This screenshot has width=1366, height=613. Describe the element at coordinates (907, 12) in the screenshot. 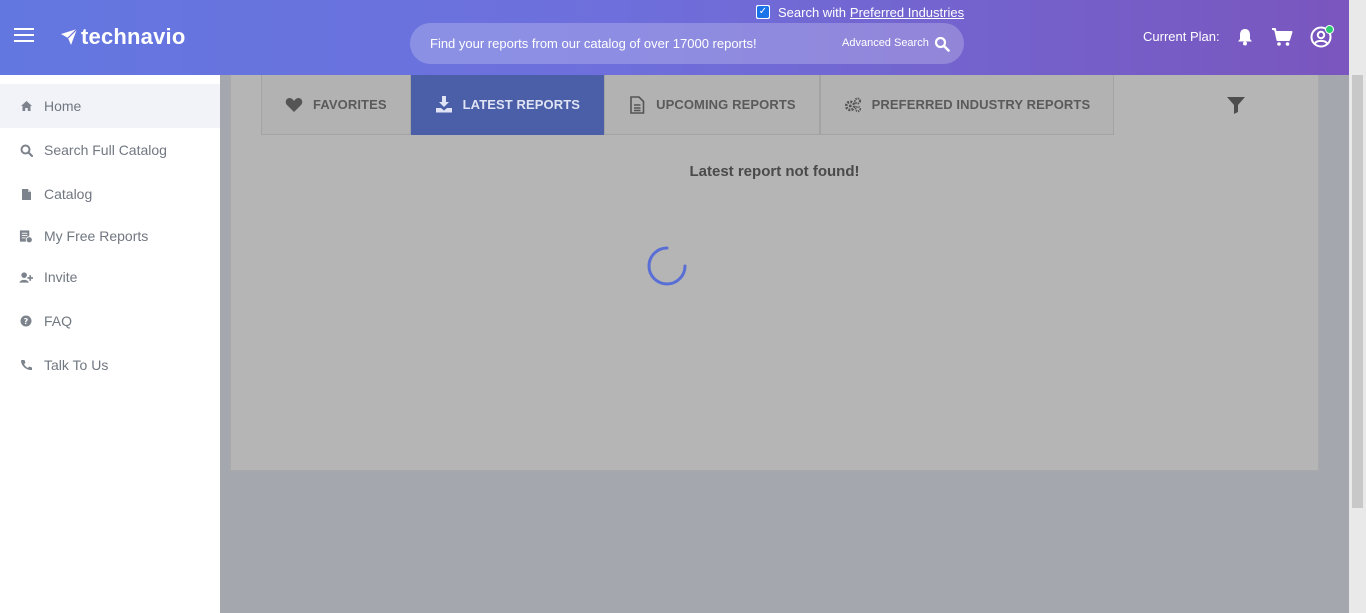

I see `preferred-industries-link: Preferred Industries` at that location.